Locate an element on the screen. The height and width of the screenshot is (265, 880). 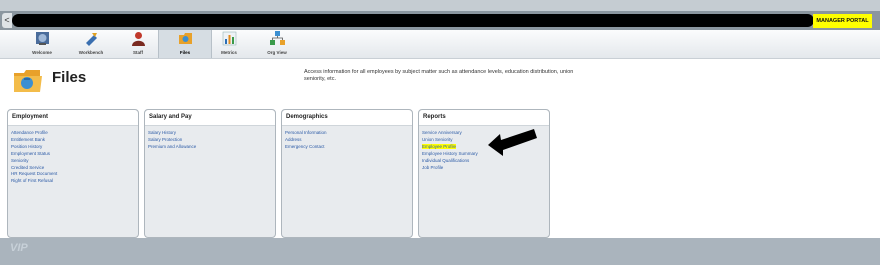
person-icon is located at coordinates (138, 39).